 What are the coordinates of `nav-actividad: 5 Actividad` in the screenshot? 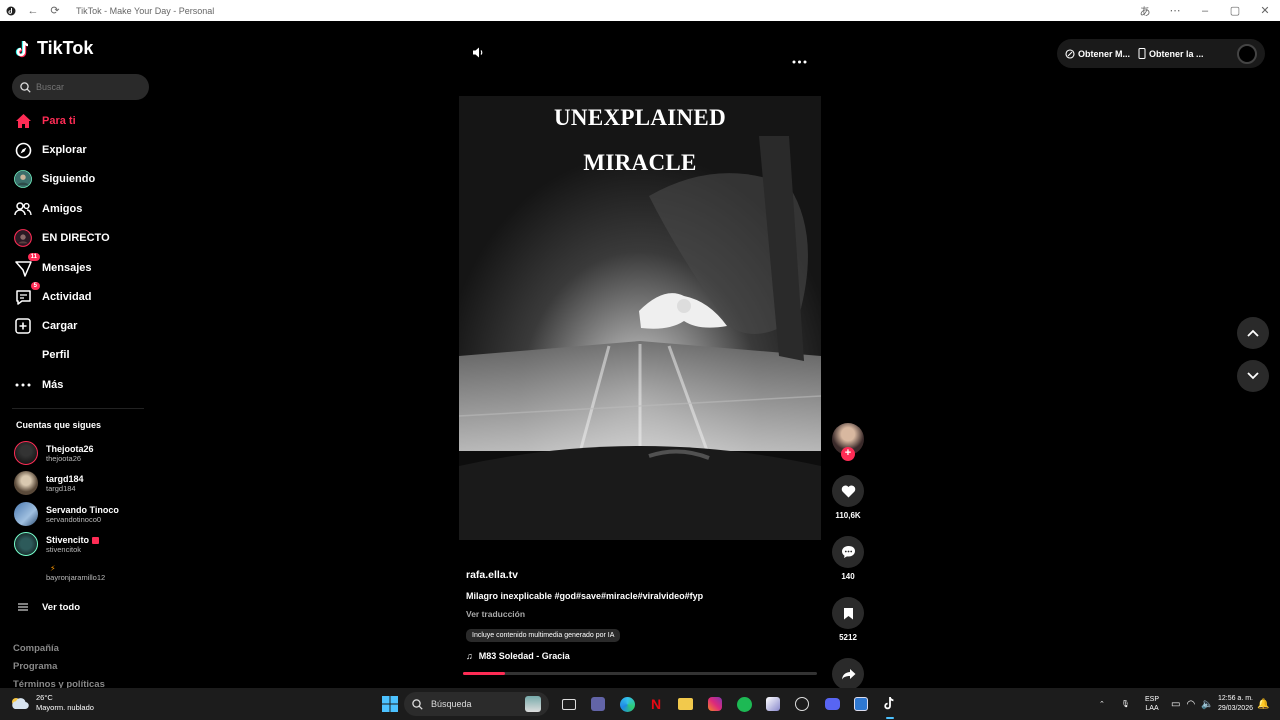 It's located at (53, 295).